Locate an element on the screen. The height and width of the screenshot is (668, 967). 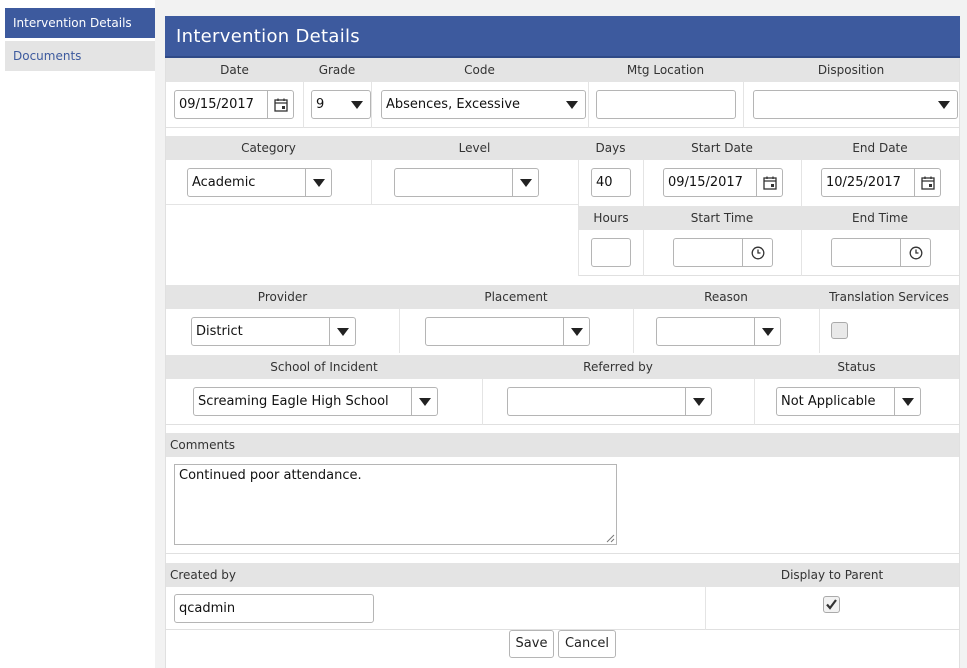
grade-value: 9 is located at coordinates (320, 104).